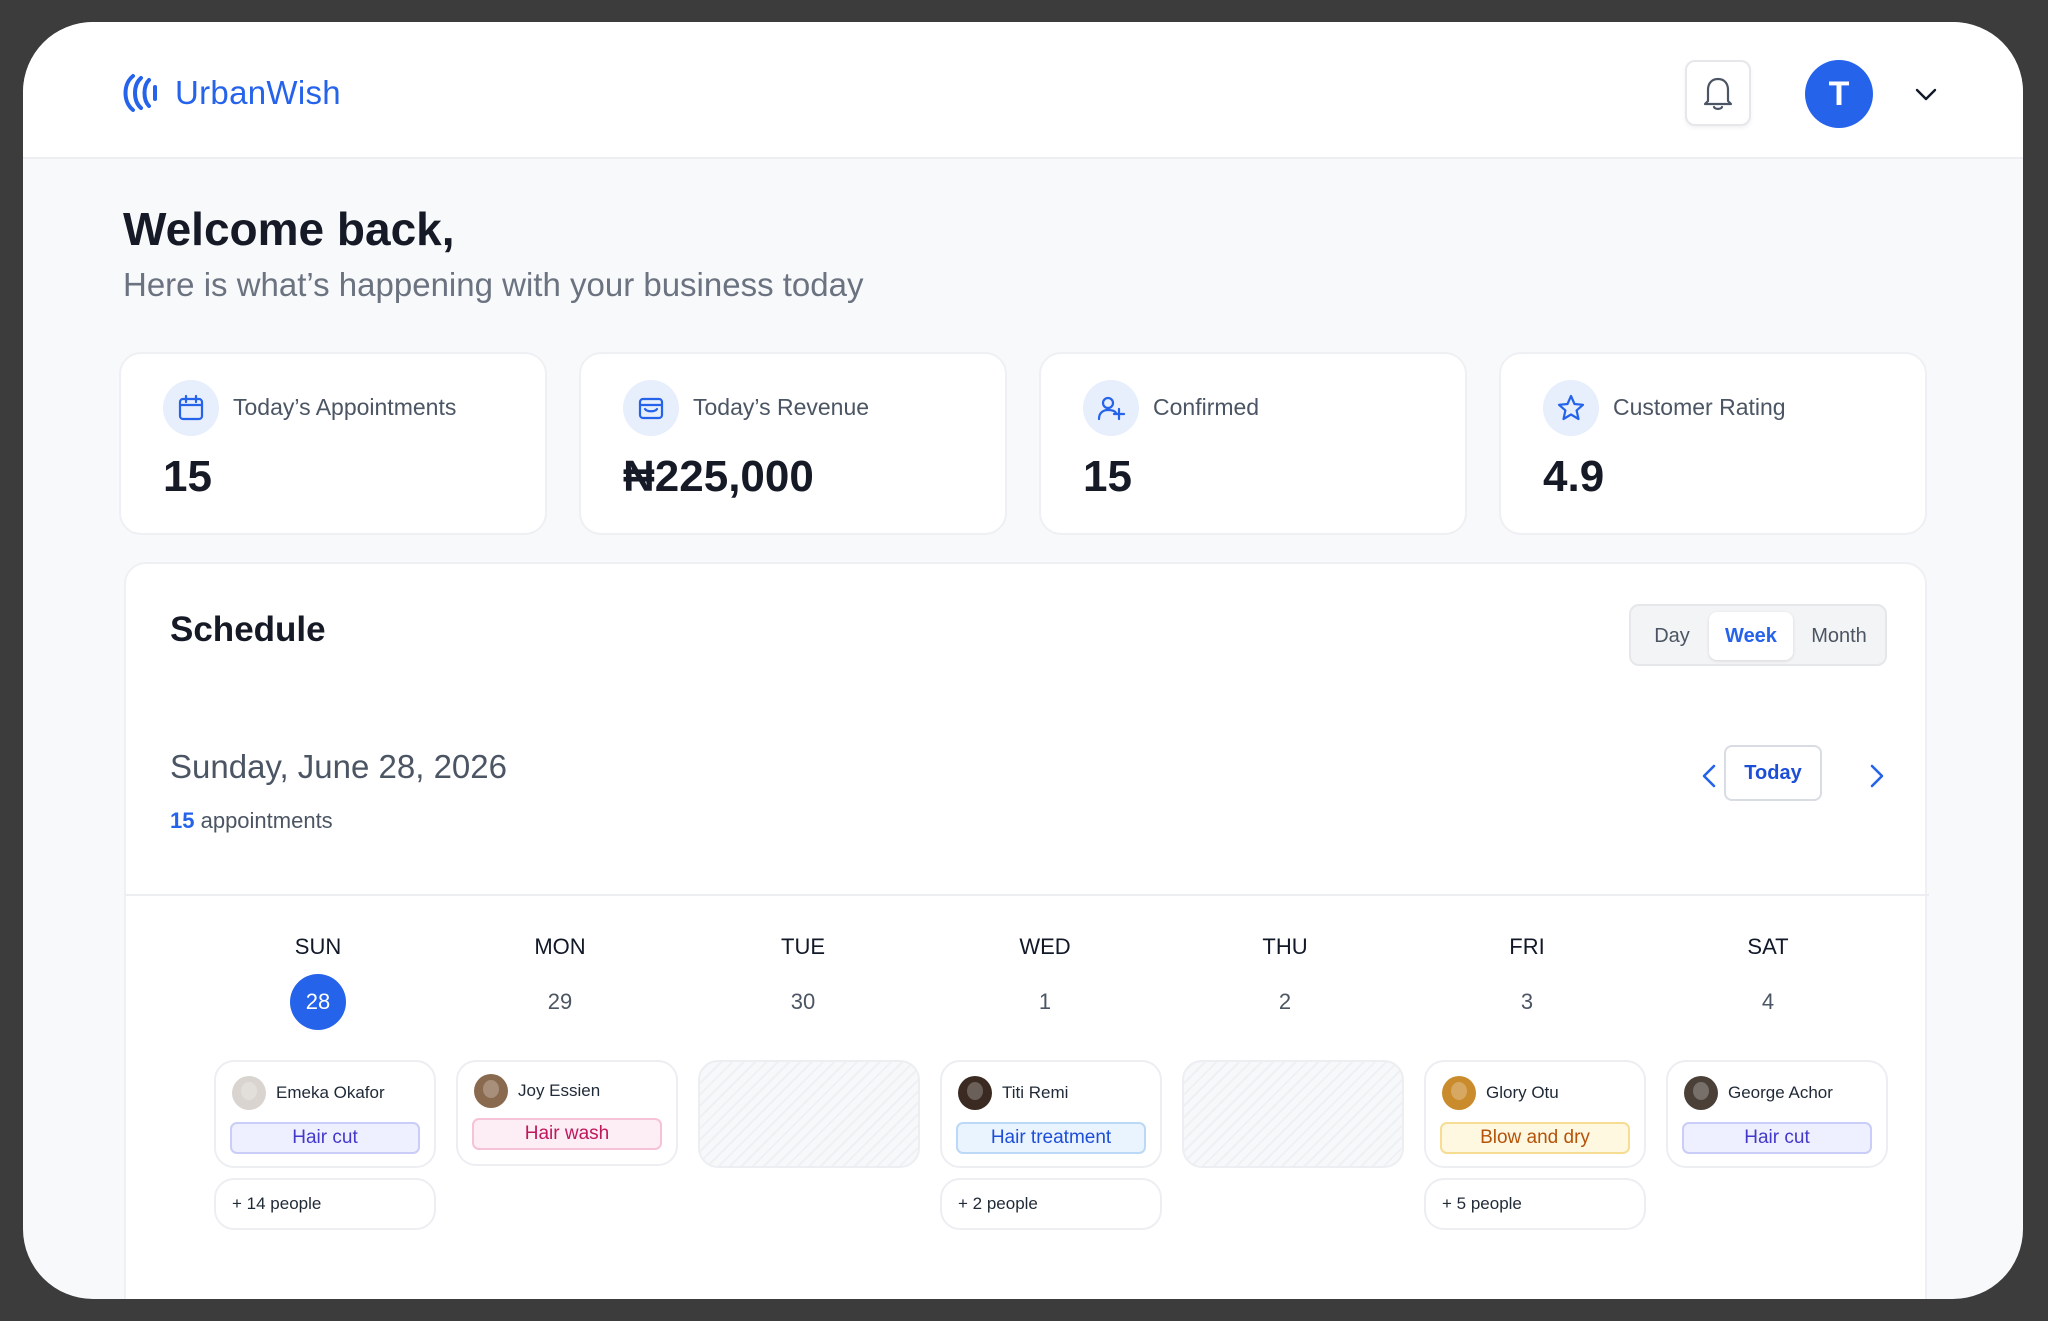 The image size is (2048, 1321). What do you see at coordinates (1926, 94) in the screenshot?
I see `chevron-down-icon` at bounding box center [1926, 94].